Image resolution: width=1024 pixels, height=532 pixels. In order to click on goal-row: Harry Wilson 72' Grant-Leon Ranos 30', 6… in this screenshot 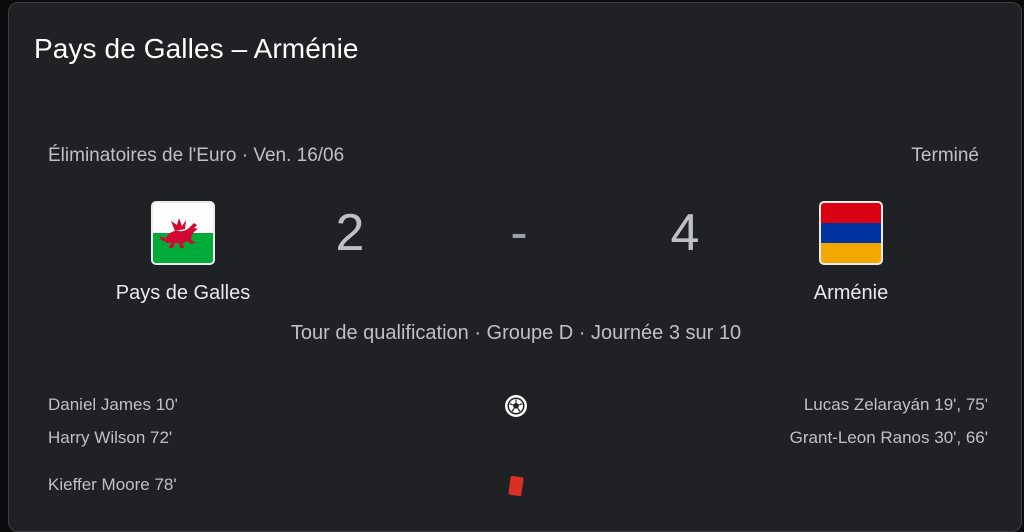, I will do `click(515, 438)`.